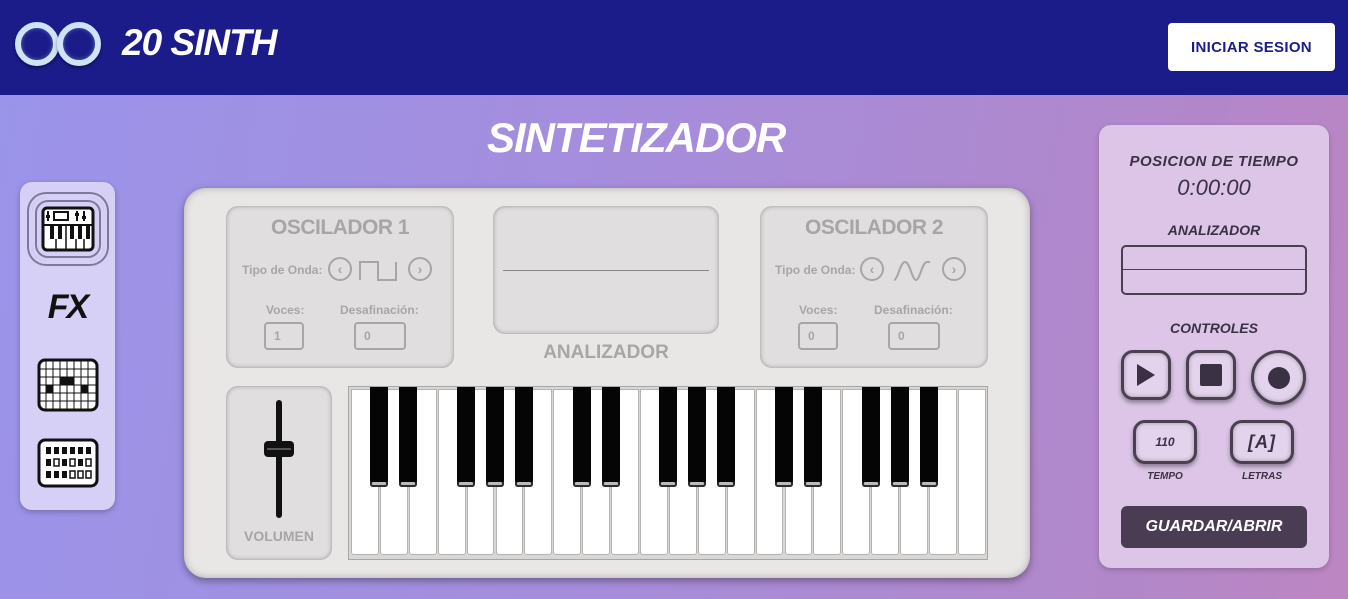 Image resolution: width=1348 pixels, height=599 pixels. What do you see at coordinates (340, 269) in the screenshot?
I see `oscillator-1-prev-wave-button: ‹` at bounding box center [340, 269].